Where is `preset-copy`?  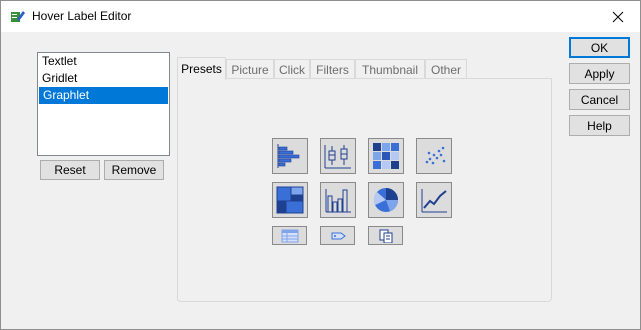
preset-copy is located at coordinates (385, 235).